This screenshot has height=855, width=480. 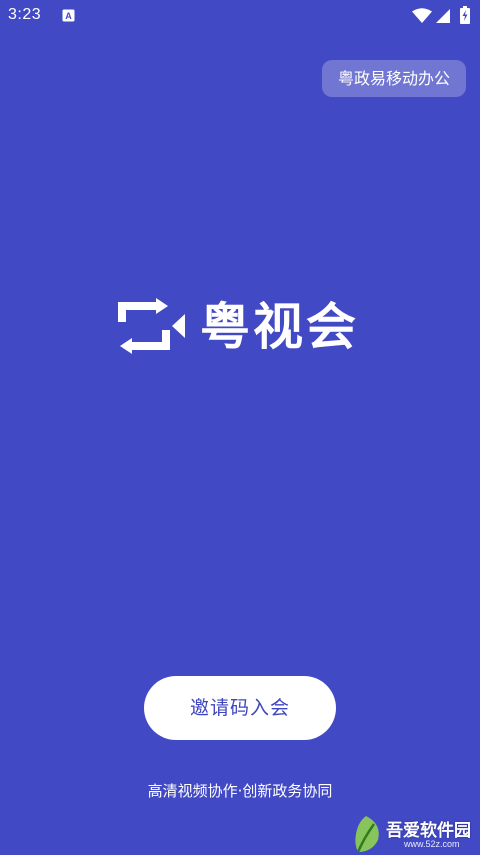 What do you see at coordinates (465, 15) in the screenshot?
I see `battery-charging-icon` at bounding box center [465, 15].